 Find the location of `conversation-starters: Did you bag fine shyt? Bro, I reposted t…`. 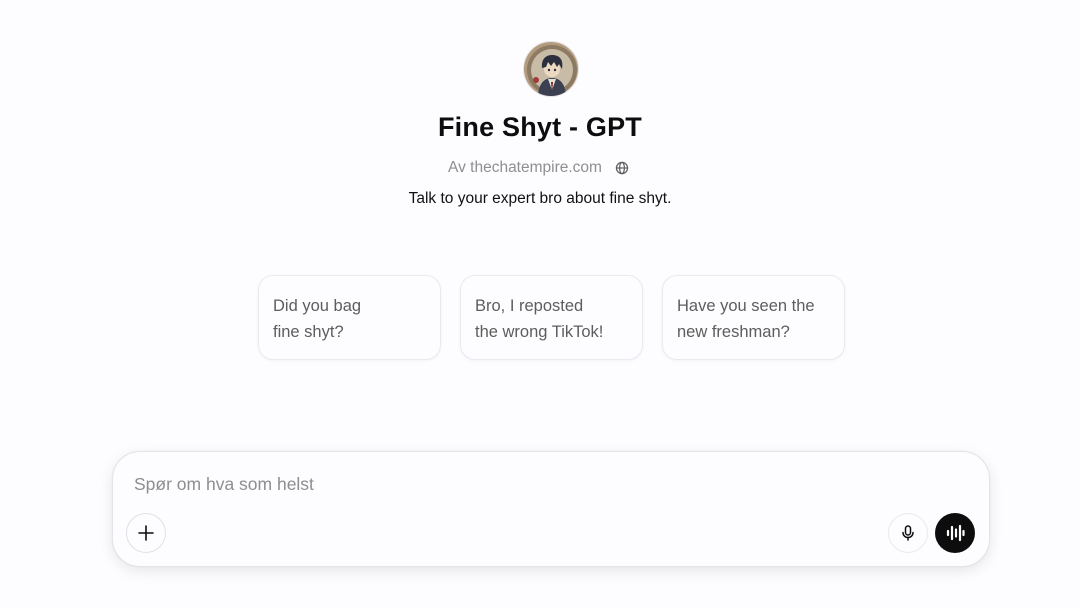

conversation-starters: Did you bag fine shyt? Bro, I reposted t… is located at coordinates (551, 317).